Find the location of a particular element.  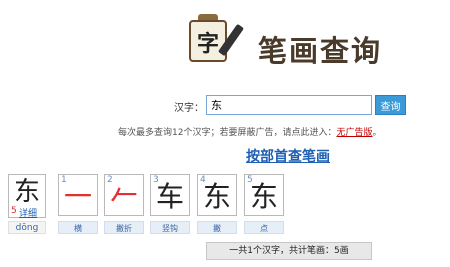

search-button: 查询 is located at coordinates (390, 105).